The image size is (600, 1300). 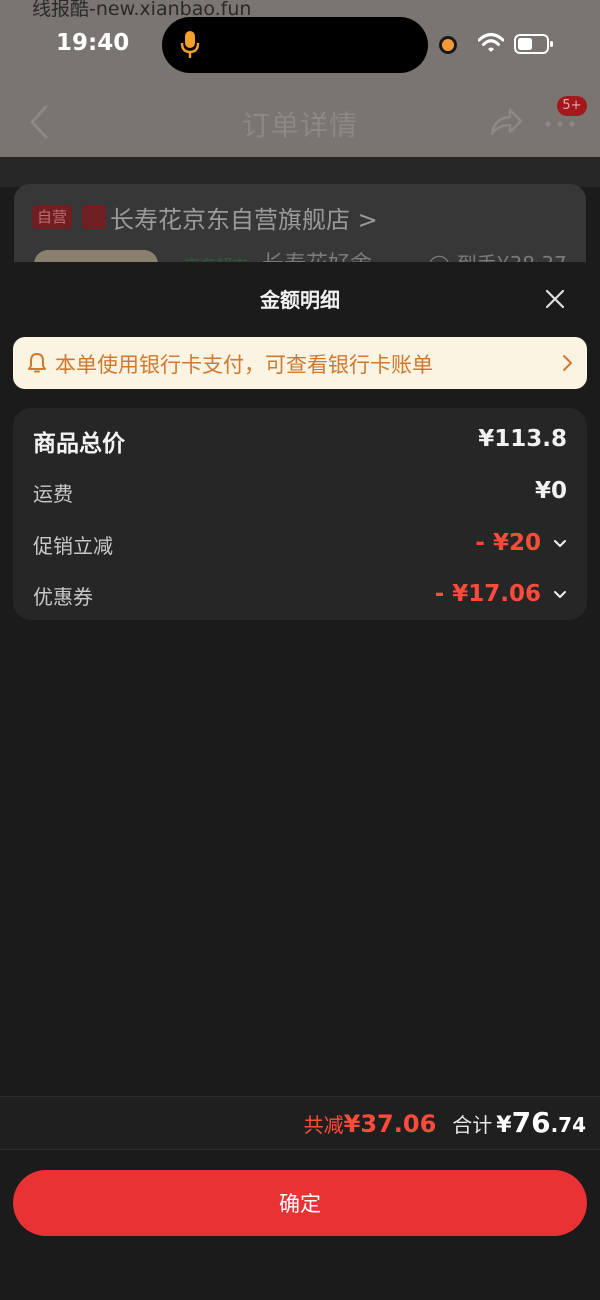 What do you see at coordinates (445, 1122) in the screenshot?
I see `total-summary: 共减 ¥37.06 合计 ¥ 76 .74` at bounding box center [445, 1122].